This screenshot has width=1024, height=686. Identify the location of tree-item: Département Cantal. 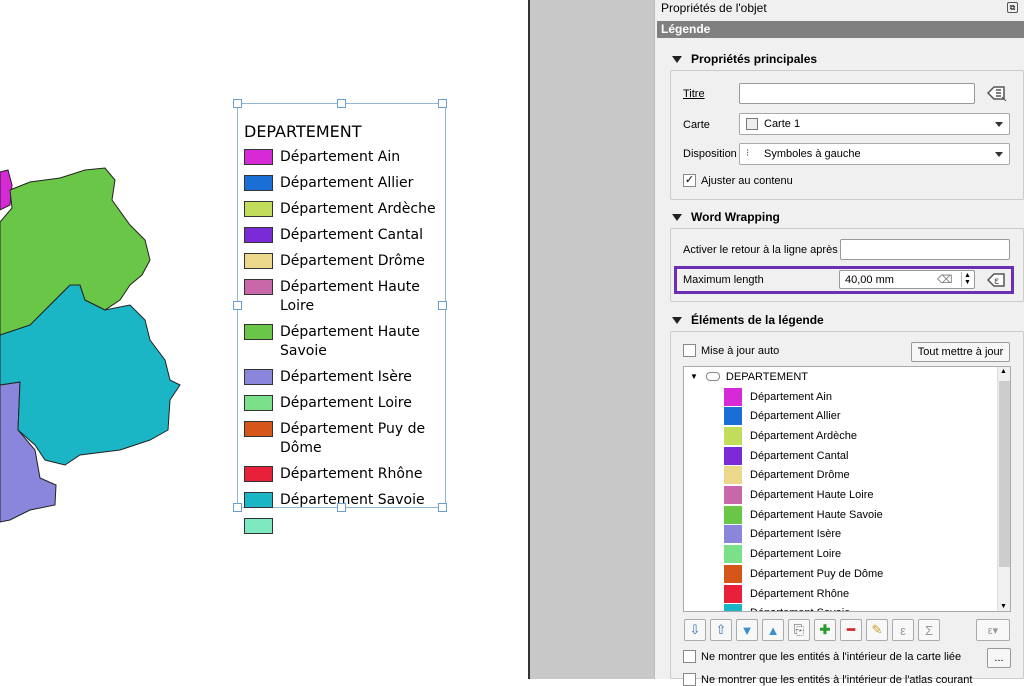
(786, 455).